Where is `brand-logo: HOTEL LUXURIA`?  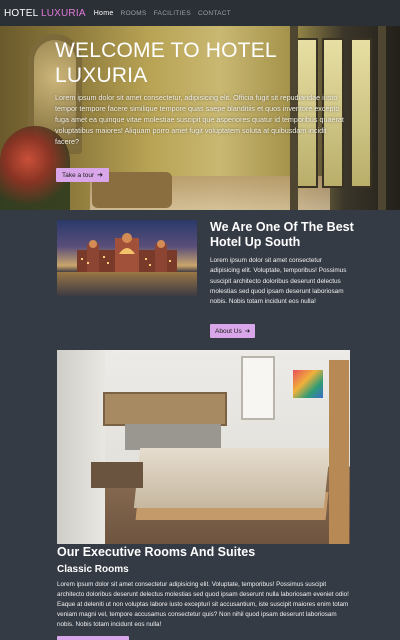
brand-logo: HOTEL LUXURIA is located at coordinates (45, 13).